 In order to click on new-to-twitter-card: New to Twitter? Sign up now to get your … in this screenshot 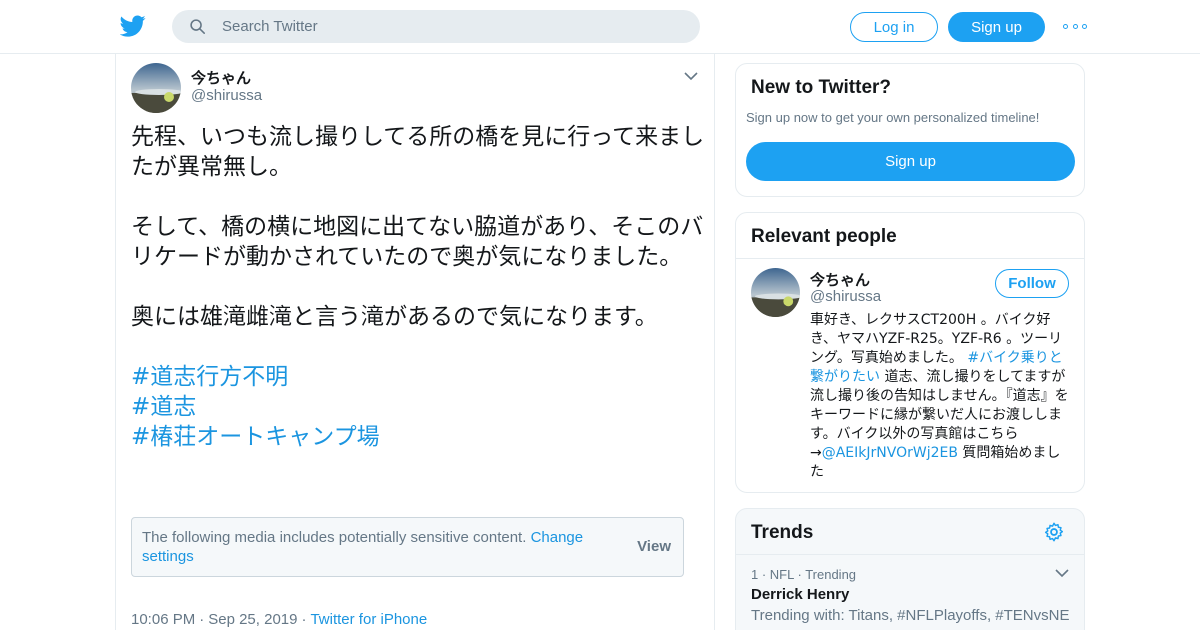, I will do `click(910, 130)`.